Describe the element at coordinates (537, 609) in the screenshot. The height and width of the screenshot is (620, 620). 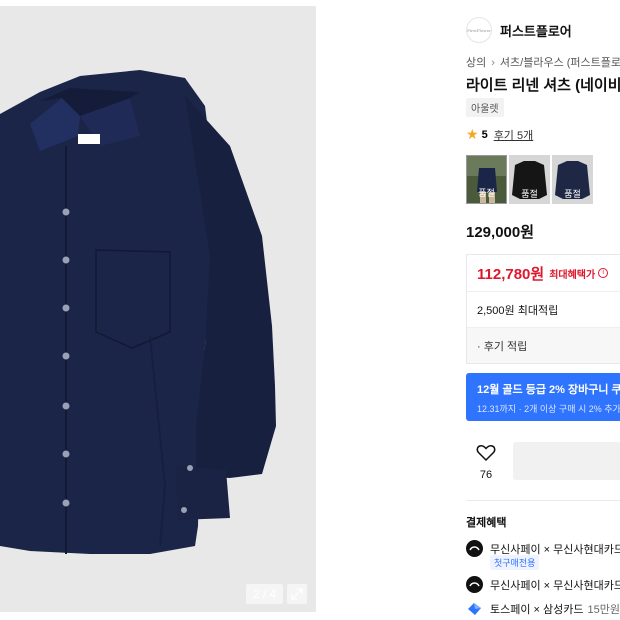
I see `payment-benefit-text: 토스페이 × 삼성카드` at that location.